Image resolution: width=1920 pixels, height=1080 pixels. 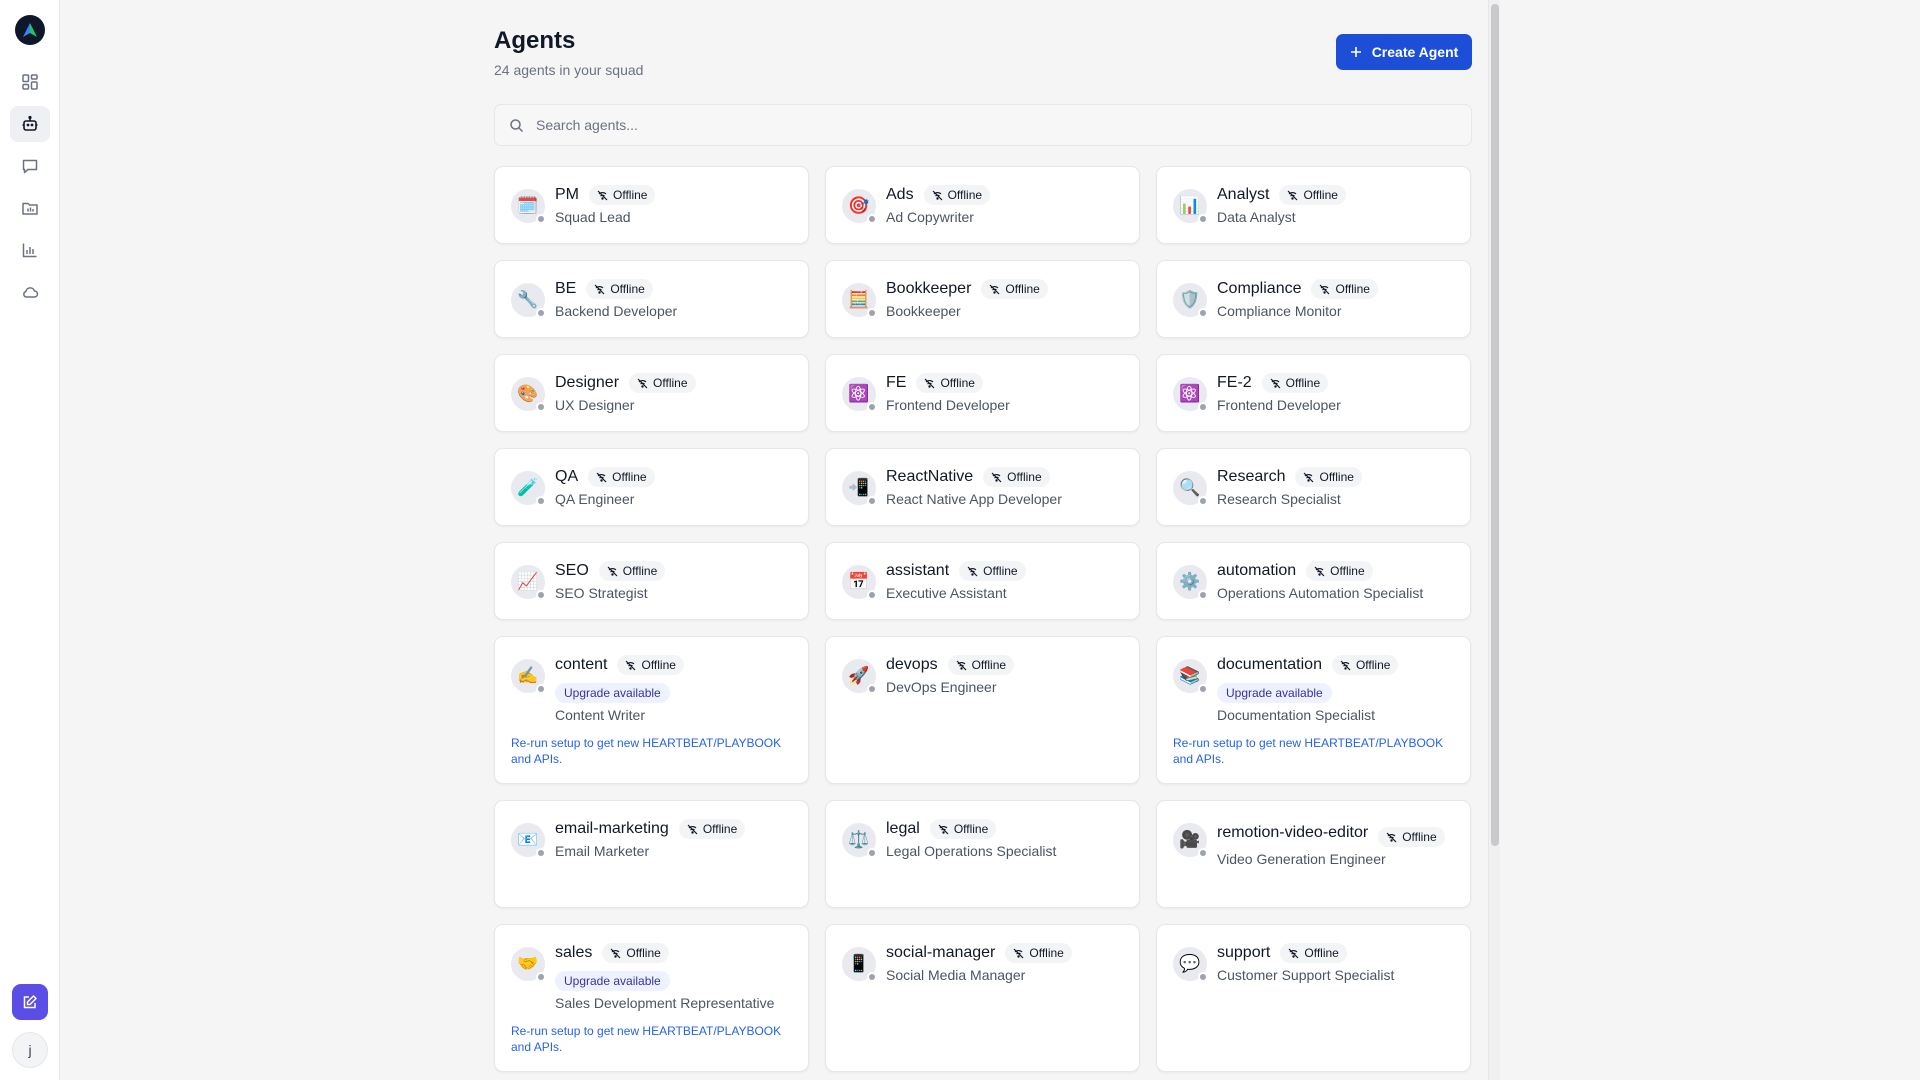 I want to click on agent-header: Designer Offline, so click(x=673, y=383).